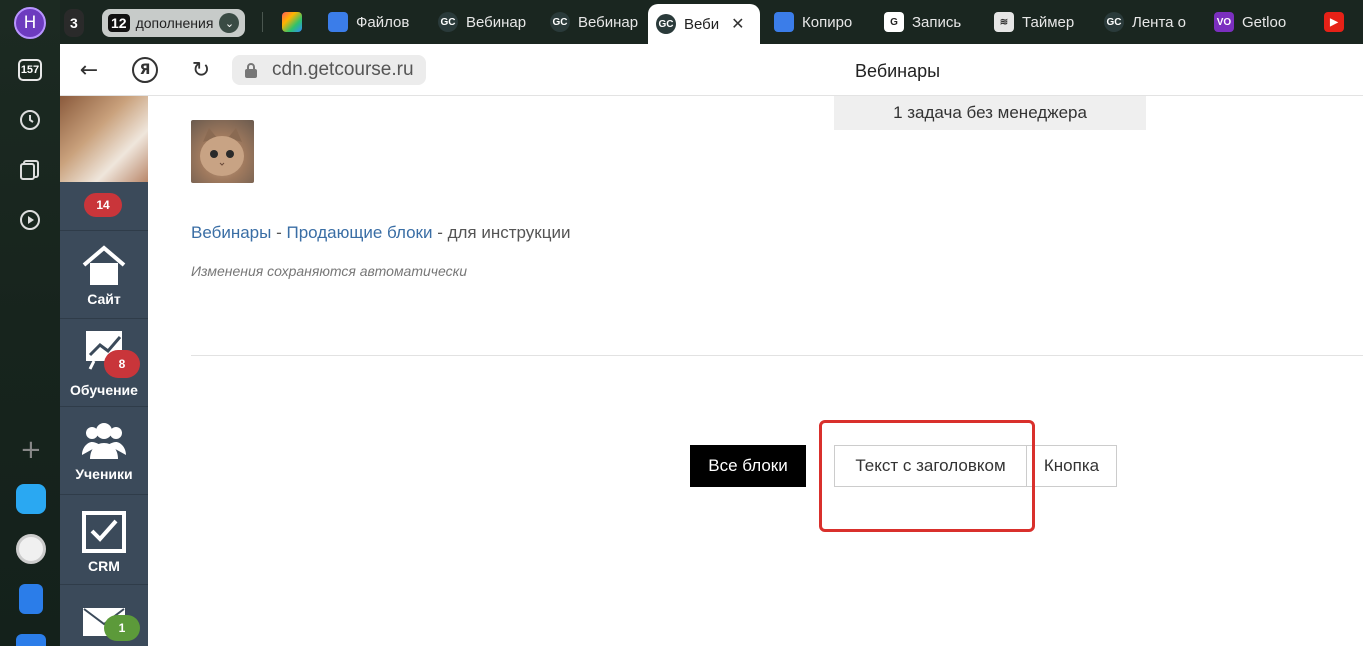 Image resolution: width=1363 pixels, height=646 pixels. I want to click on tab-label: Копиро, so click(827, 22).